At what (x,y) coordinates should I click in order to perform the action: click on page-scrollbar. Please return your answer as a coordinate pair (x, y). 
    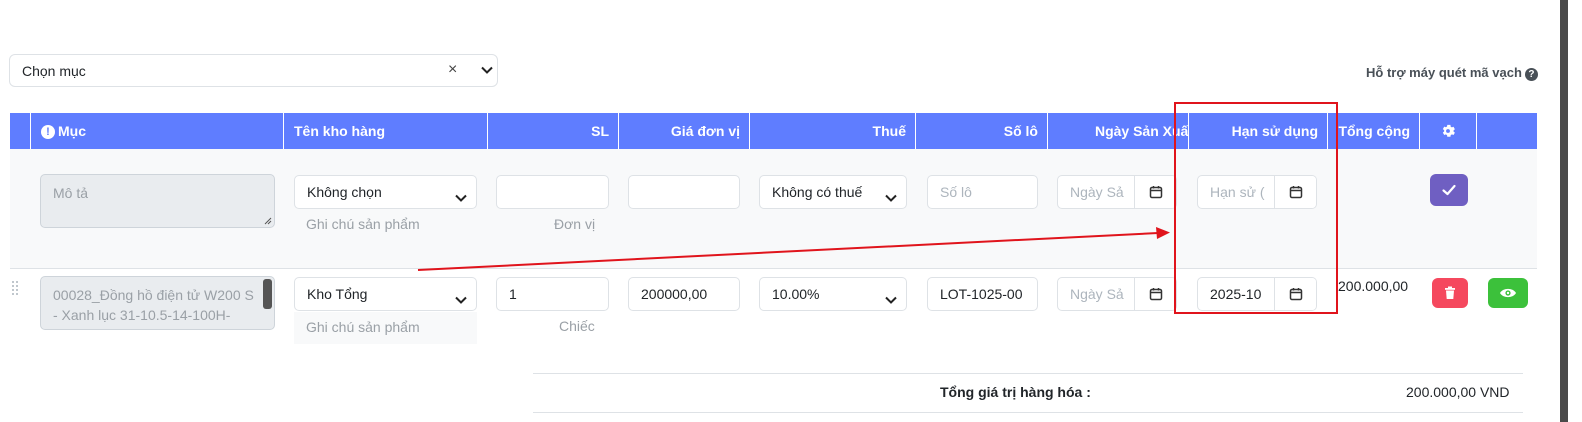
    Looking at the image, I should click on (1564, 211).